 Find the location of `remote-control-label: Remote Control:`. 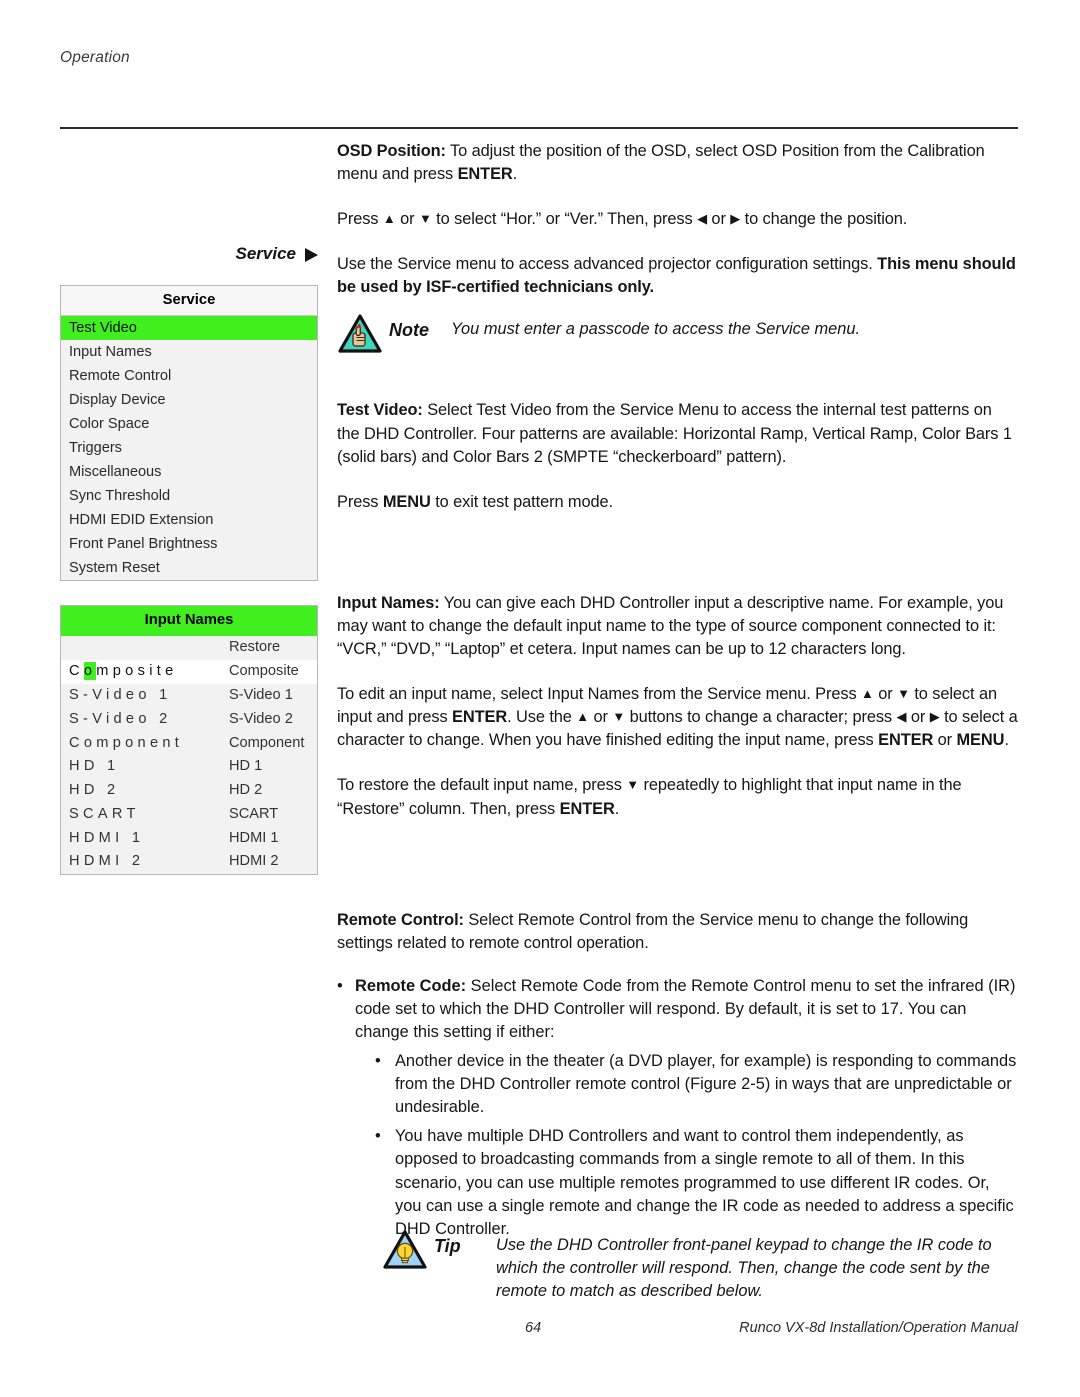

remote-control-label: Remote Control: is located at coordinates (400, 919).